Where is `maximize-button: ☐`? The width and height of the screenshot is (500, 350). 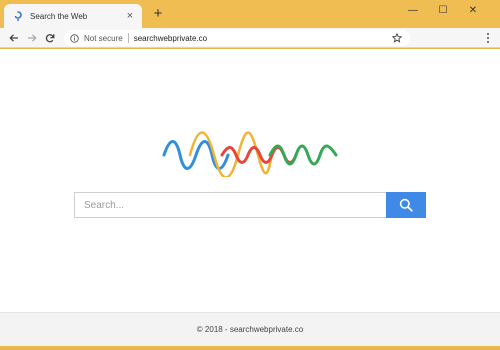
maximize-button: ☐ is located at coordinates (443, 10).